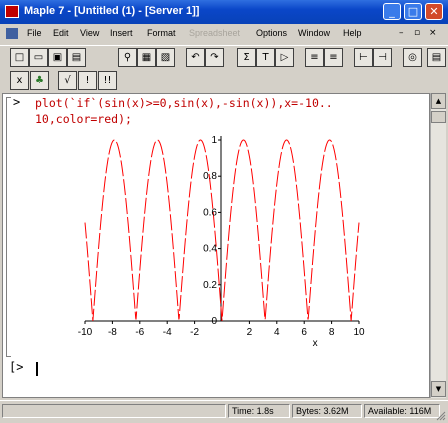  I want to click on x-tick-label: 2, so click(250, 332).